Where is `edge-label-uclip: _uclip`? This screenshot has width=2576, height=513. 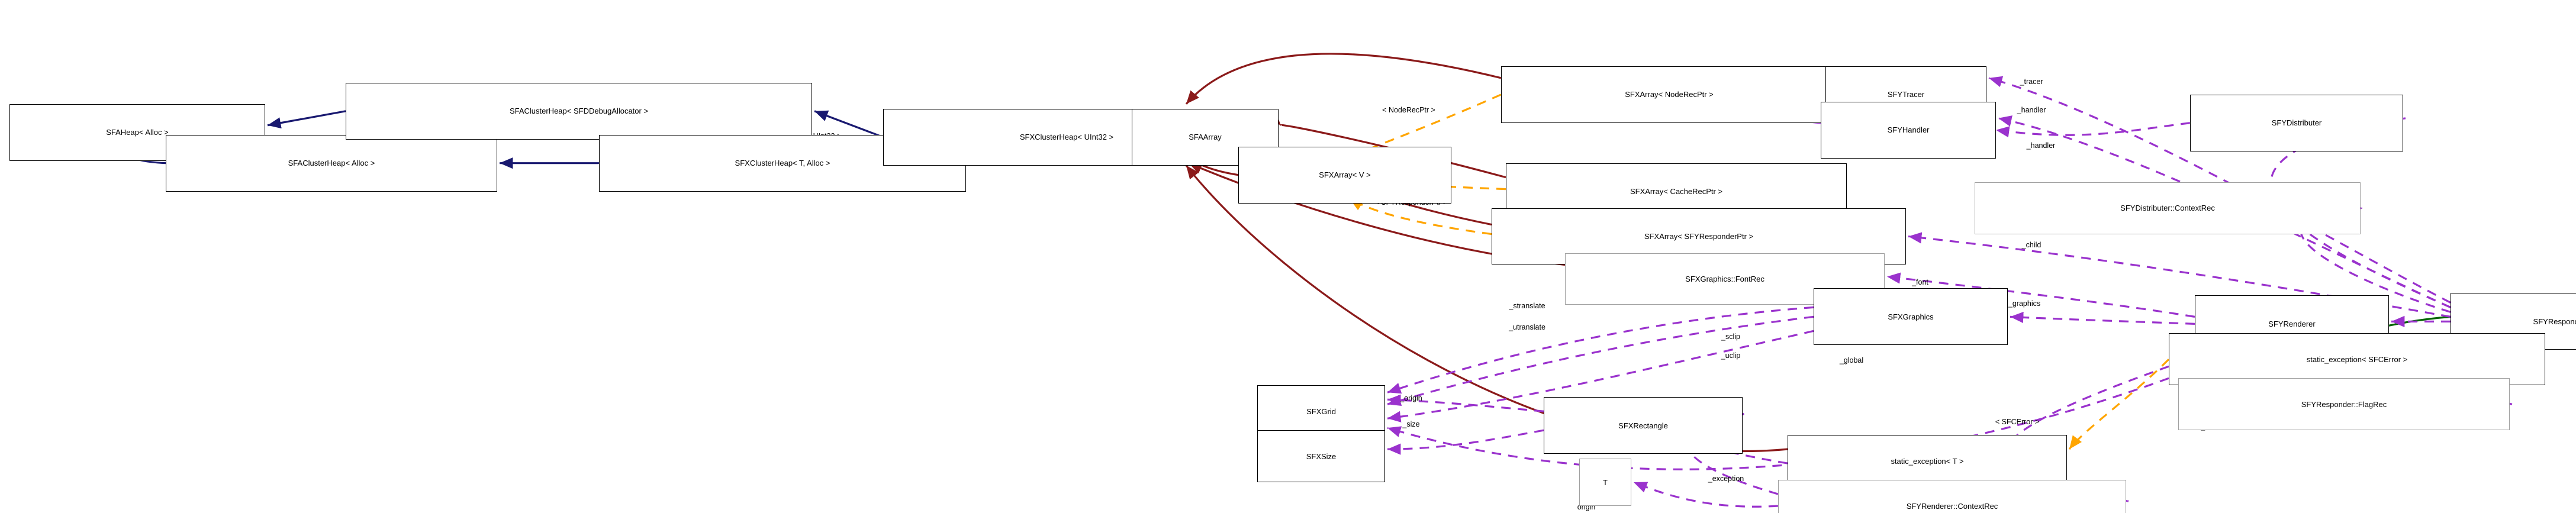
edge-label-uclip: _uclip is located at coordinates (1731, 355).